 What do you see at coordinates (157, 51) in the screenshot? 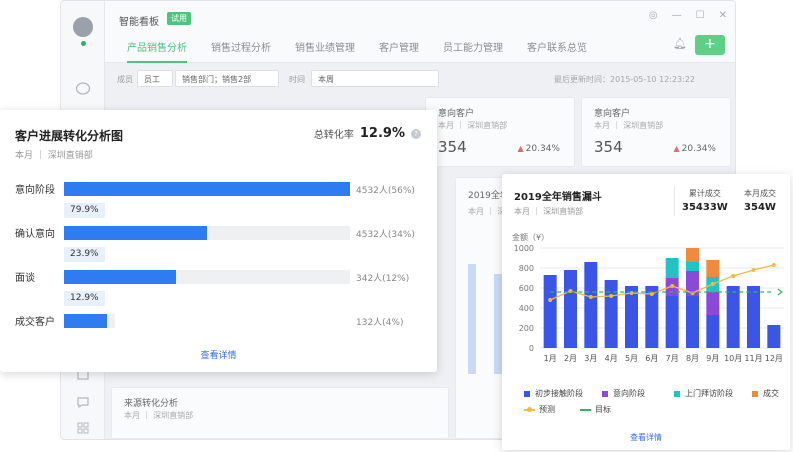
I see `tab-item: 产品销售分析` at bounding box center [157, 51].